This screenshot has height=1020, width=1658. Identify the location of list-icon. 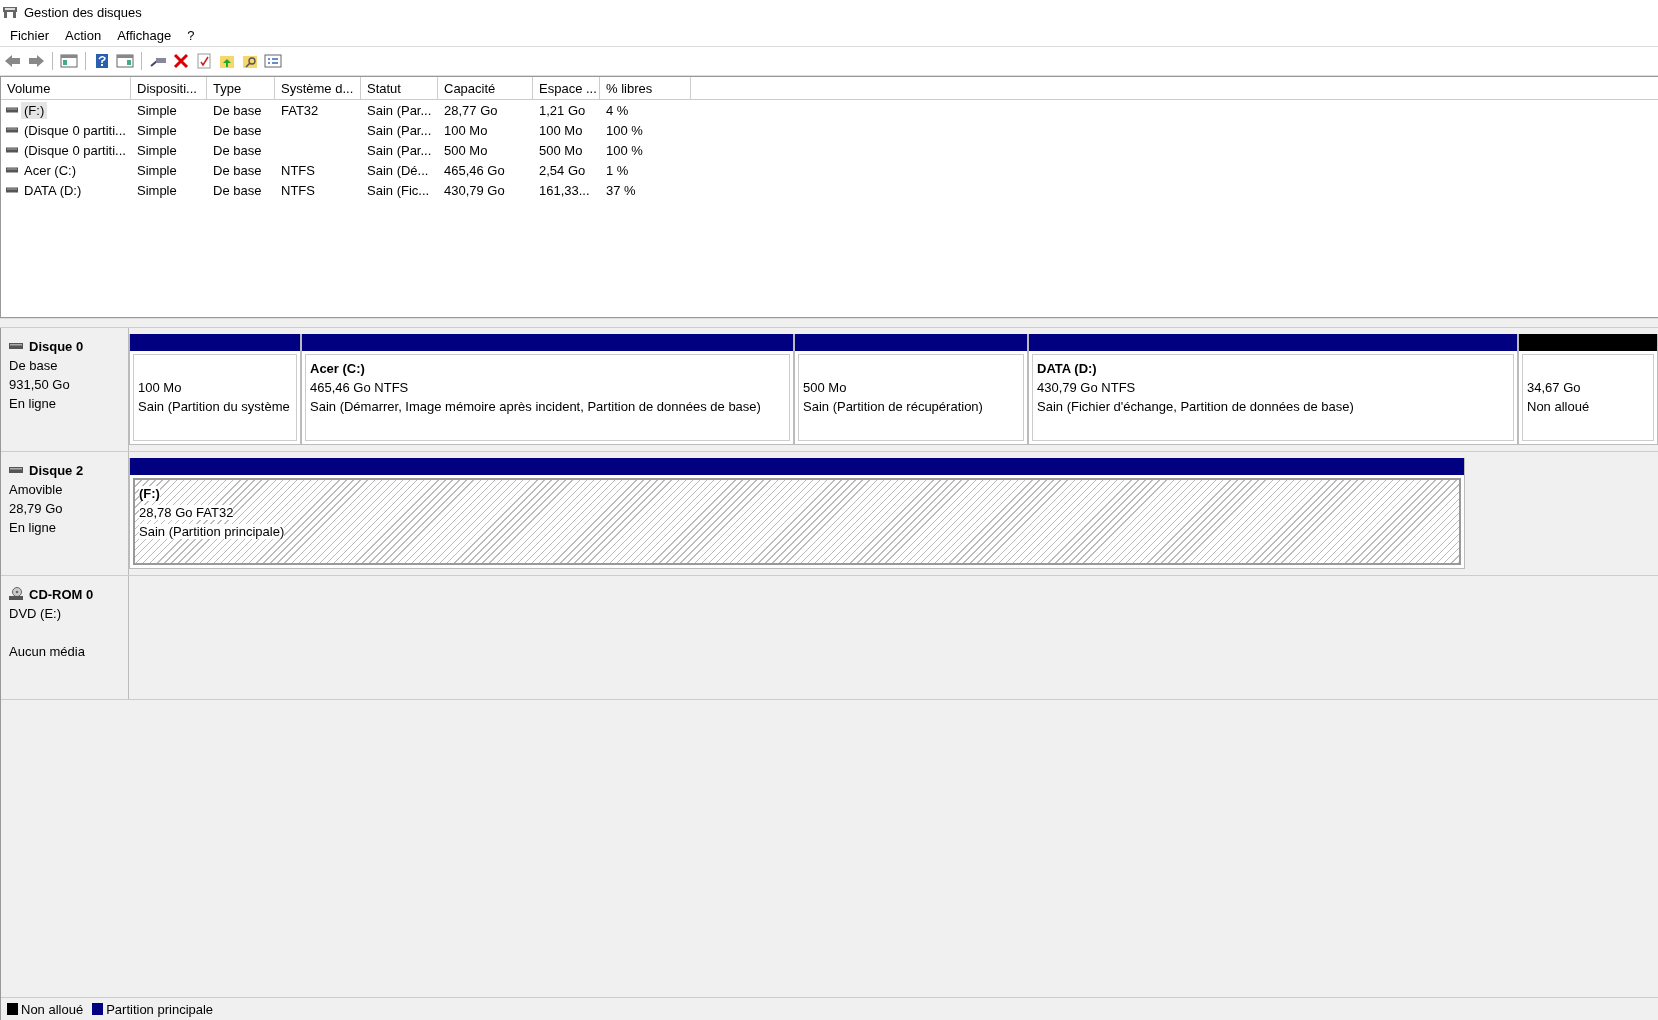
(273, 61).